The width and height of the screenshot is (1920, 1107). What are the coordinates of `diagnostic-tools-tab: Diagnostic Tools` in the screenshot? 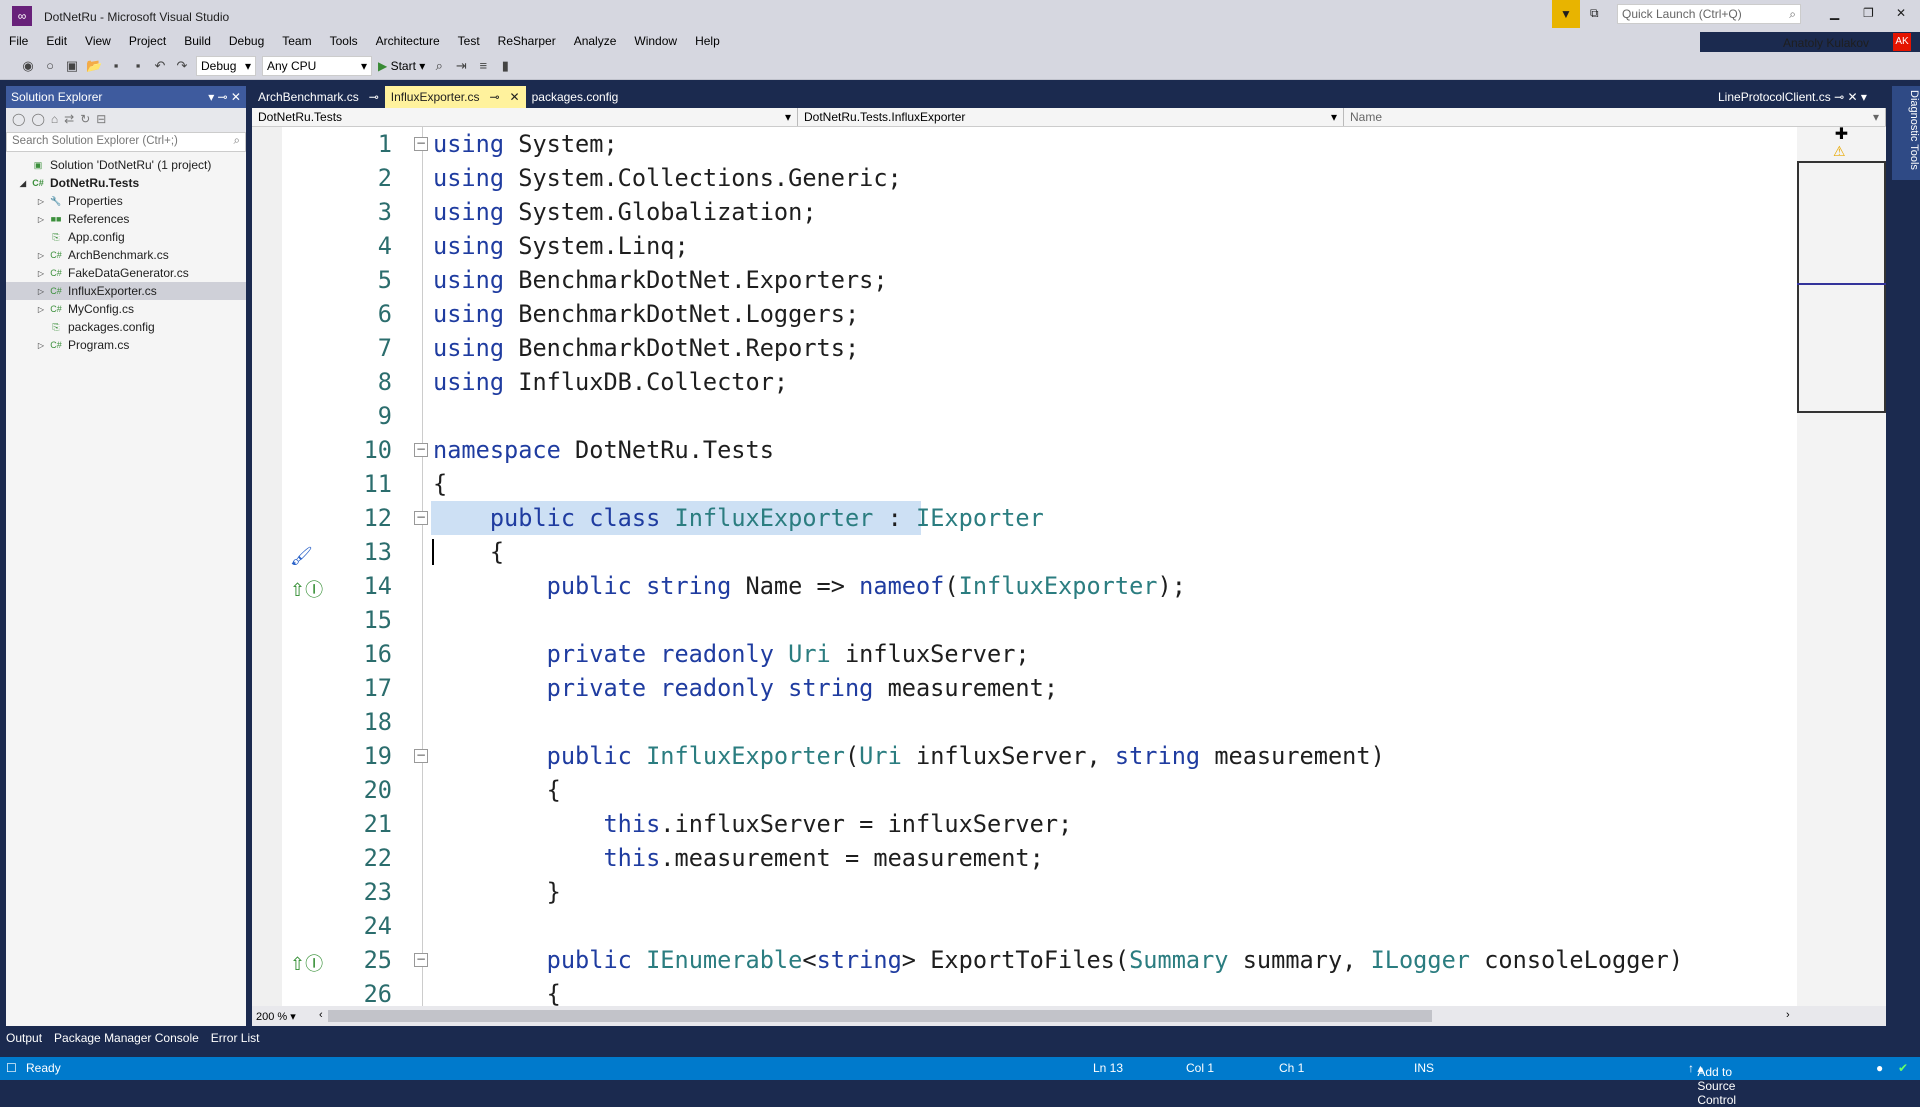 It's located at (1906, 133).